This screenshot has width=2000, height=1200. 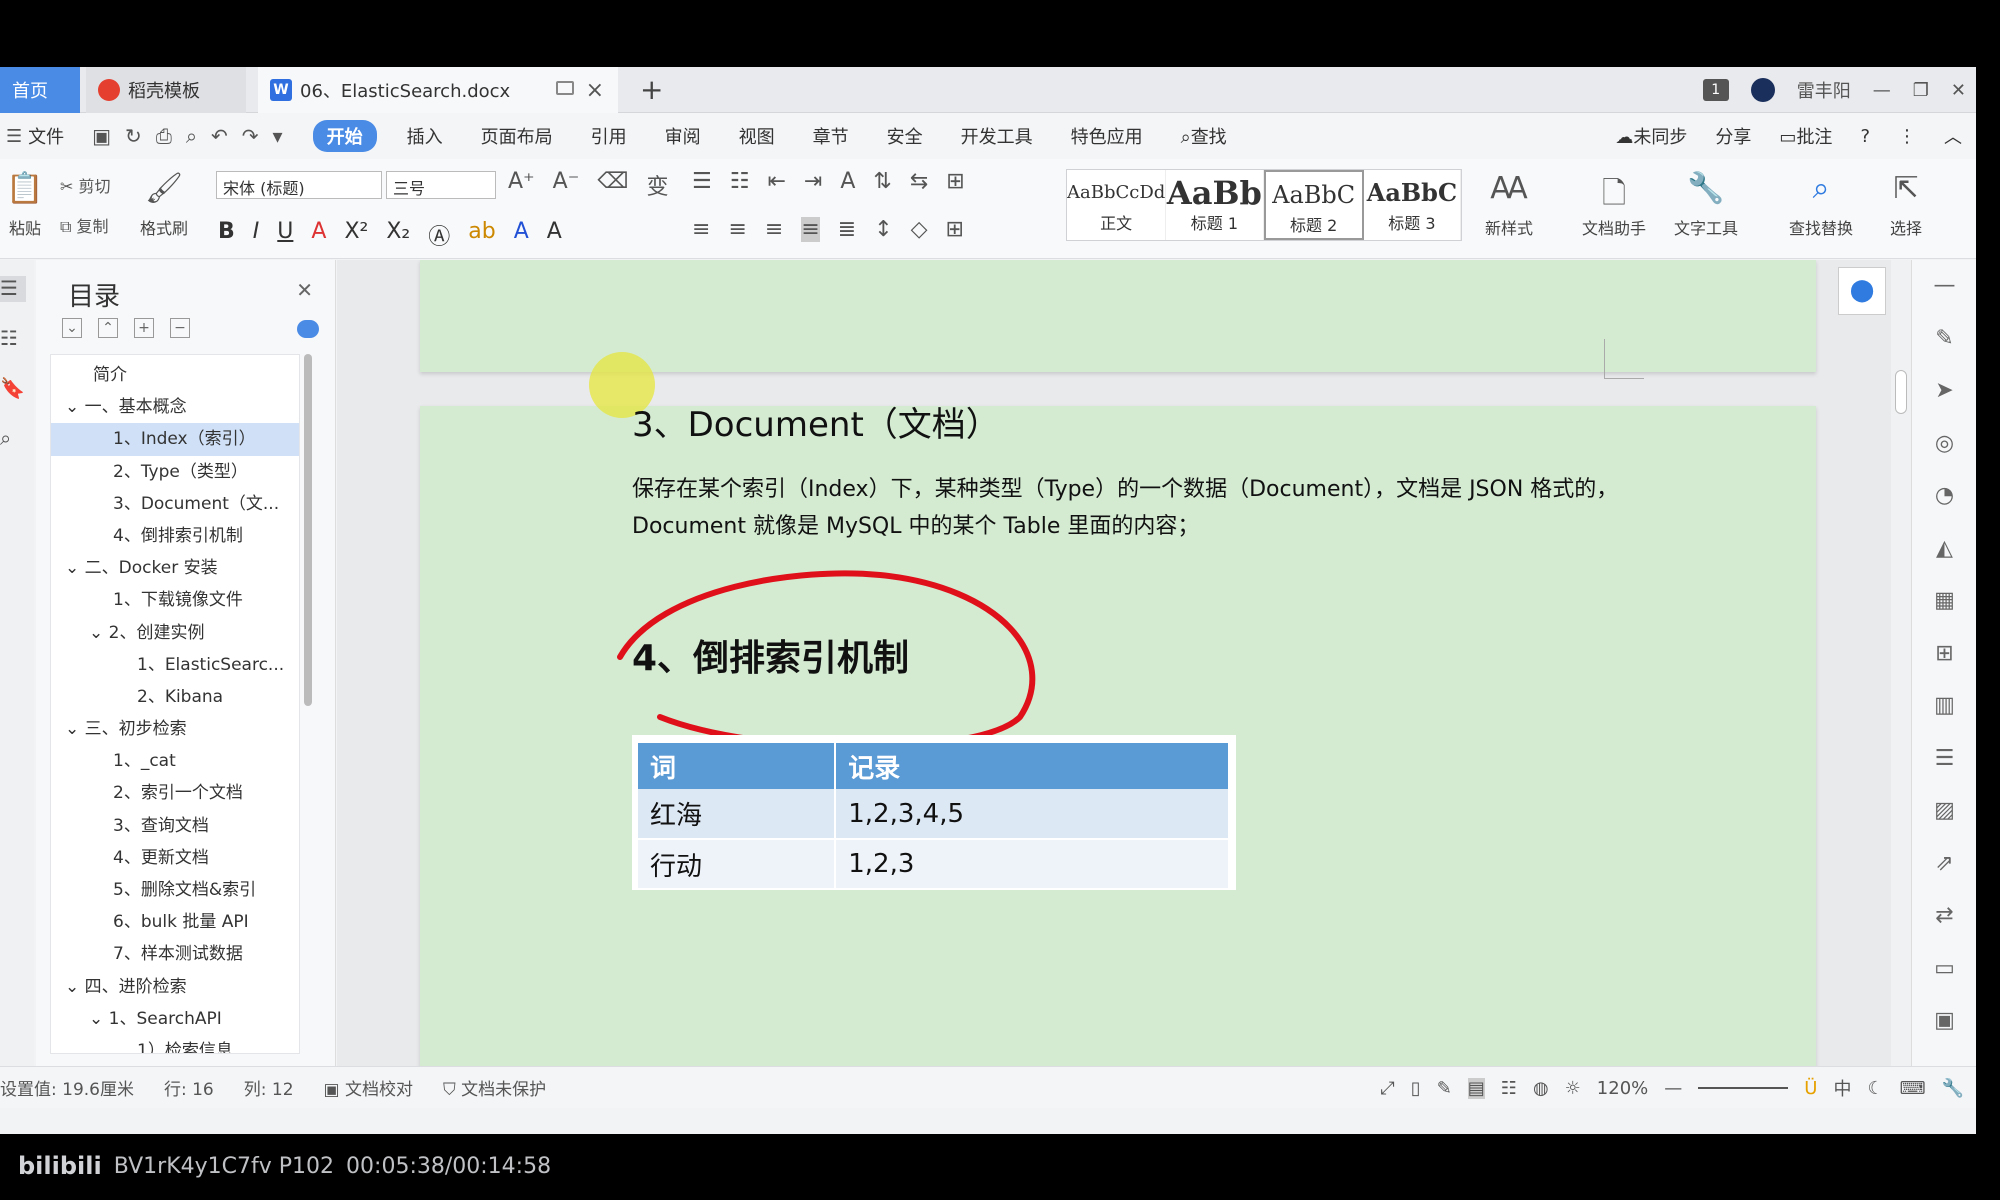 What do you see at coordinates (740, 181) in the screenshot?
I see `numbering-icon: ☷` at bounding box center [740, 181].